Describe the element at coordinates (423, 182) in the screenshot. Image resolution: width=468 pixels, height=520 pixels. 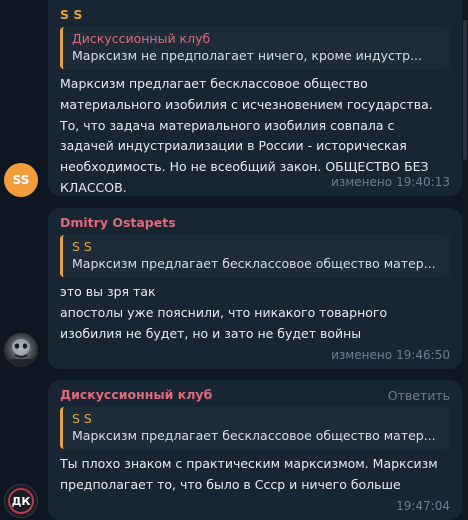
I see `timestamp: 19:40:13` at that location.